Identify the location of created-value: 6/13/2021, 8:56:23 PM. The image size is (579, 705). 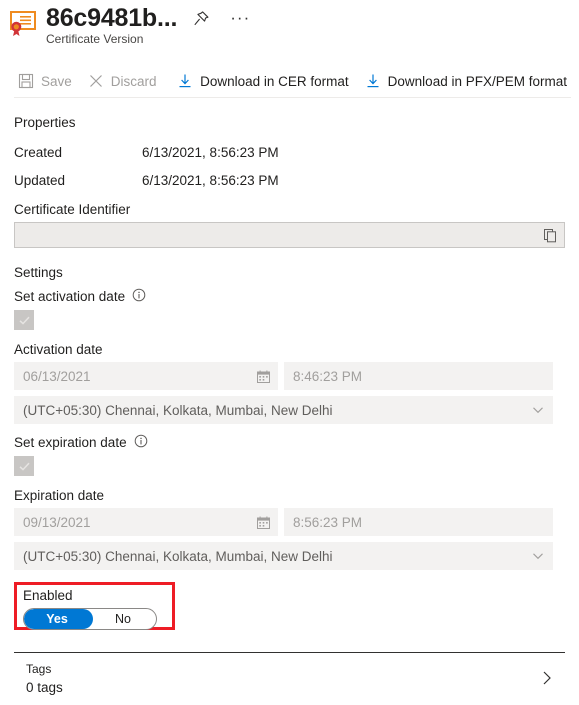
(210, 152).